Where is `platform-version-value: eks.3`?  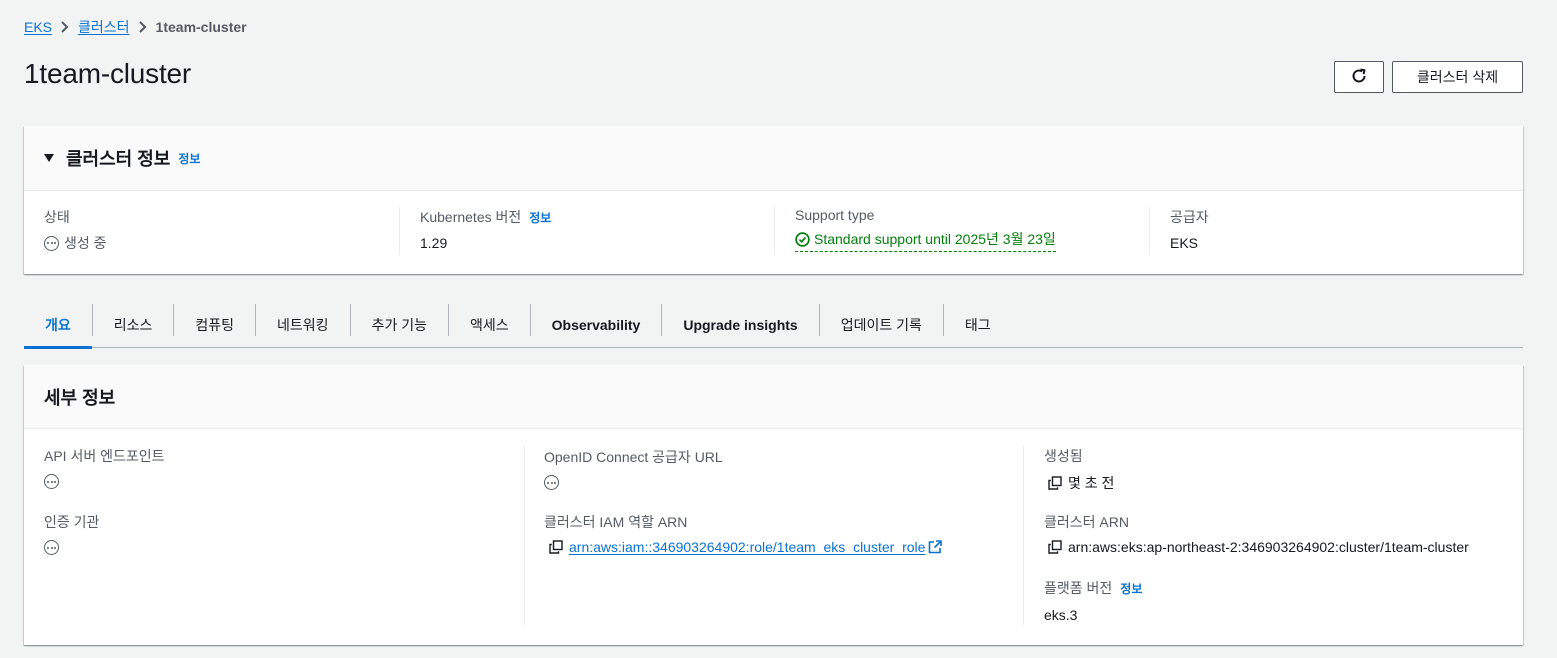
platform-version-value: eks.3 is located at coordinates (1061, 615).